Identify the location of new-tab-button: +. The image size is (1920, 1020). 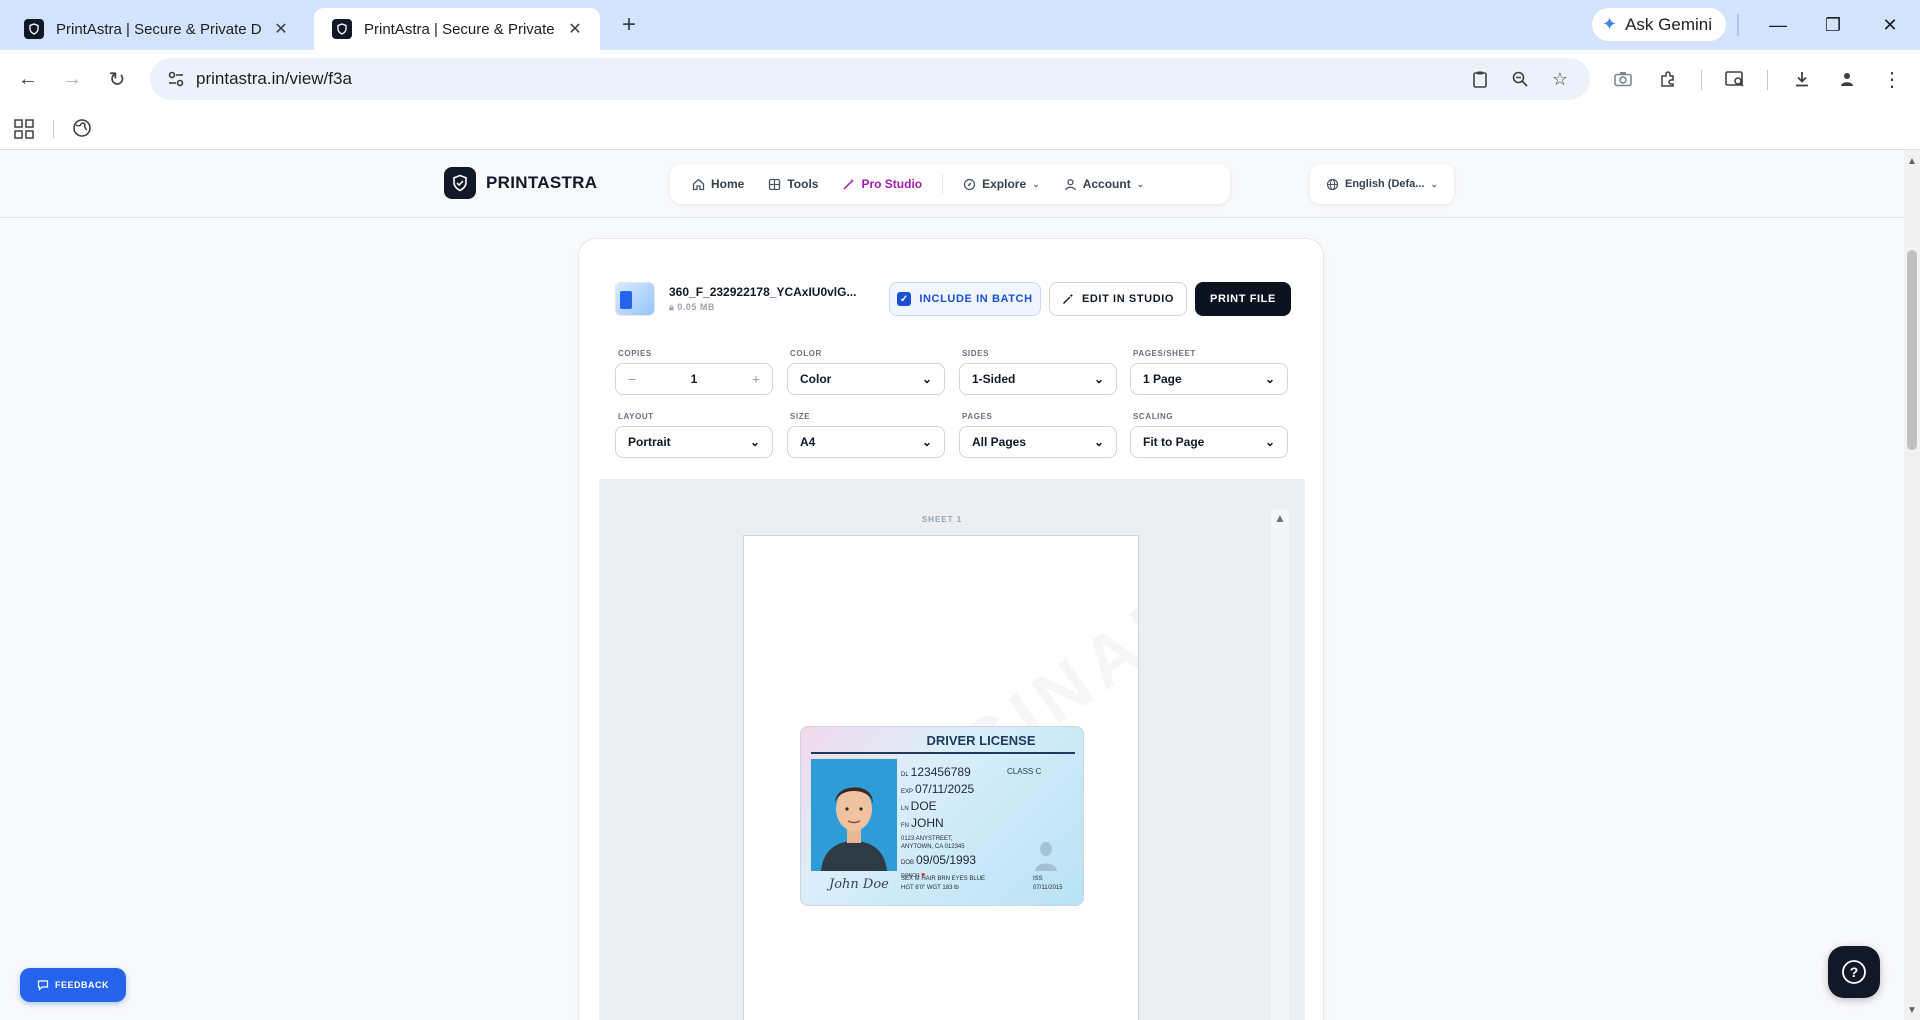
(629, 26).